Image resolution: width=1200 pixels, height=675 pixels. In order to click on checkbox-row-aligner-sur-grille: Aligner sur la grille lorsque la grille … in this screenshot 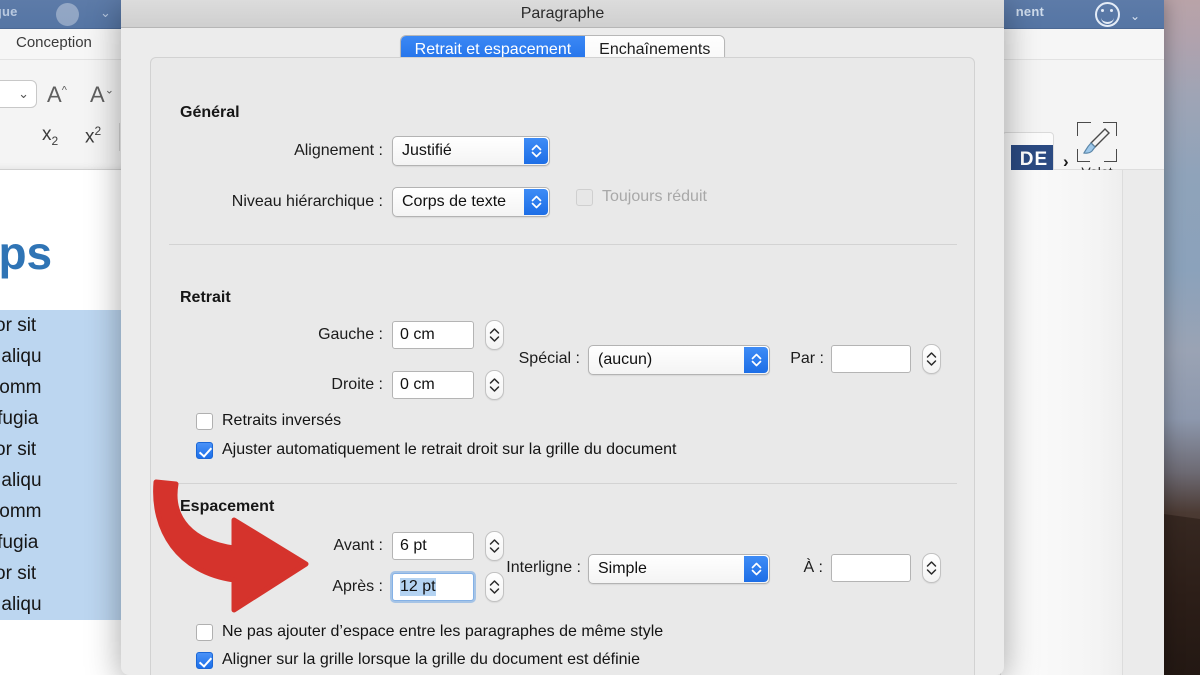, I will do `click(418, 660)`.